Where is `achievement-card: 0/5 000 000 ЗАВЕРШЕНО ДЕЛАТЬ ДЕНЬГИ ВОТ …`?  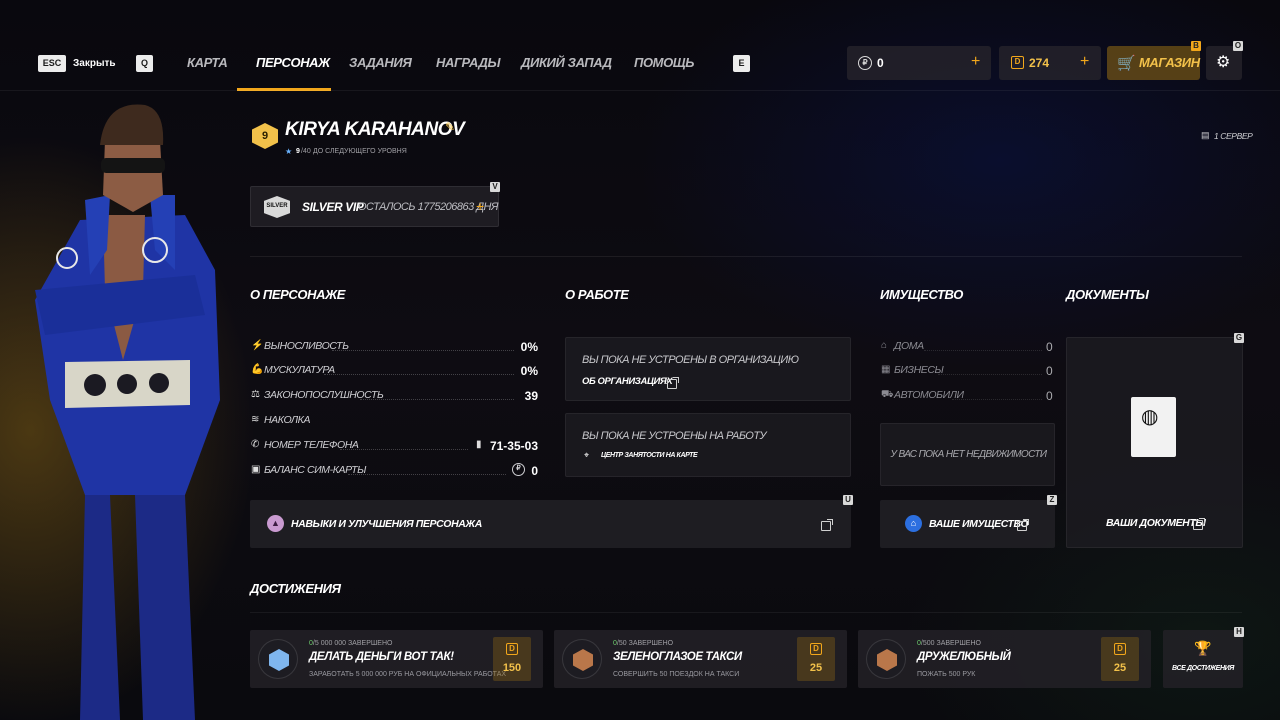
achievement-card: 0/5 000 000 ЗАВЕРШЕНО ДЕЛАТЬ ДЕНЬГИ ВОТ … is located at coordinates (396, 659).